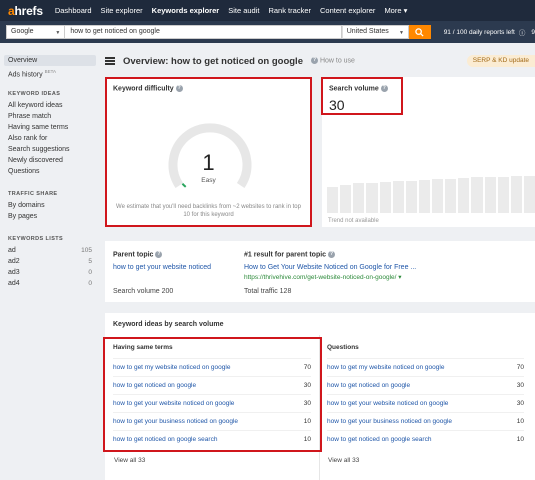  Describe the element at coordinates (36, 32) in the screenshot. I see `search-engine-select: Google ▼` at that location.